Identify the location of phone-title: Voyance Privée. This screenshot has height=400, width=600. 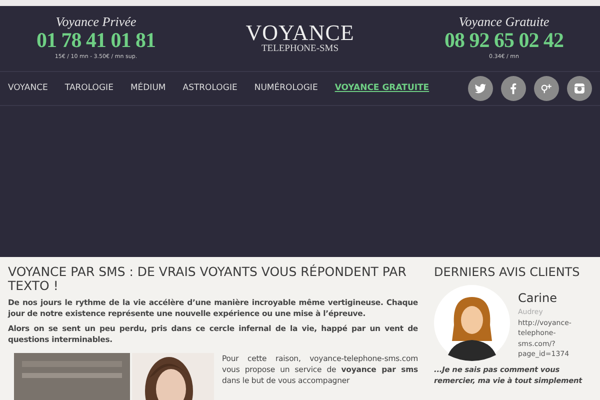
(96, 22).